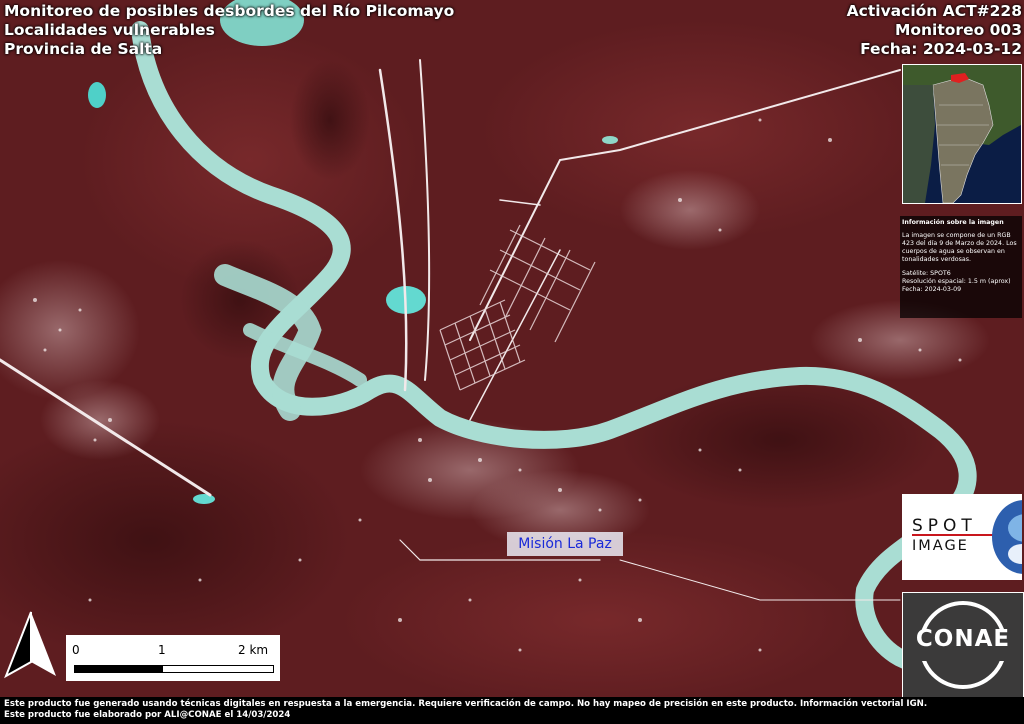  I want to click on image-info-header: Información sobre la imagen, so click(953, 222).